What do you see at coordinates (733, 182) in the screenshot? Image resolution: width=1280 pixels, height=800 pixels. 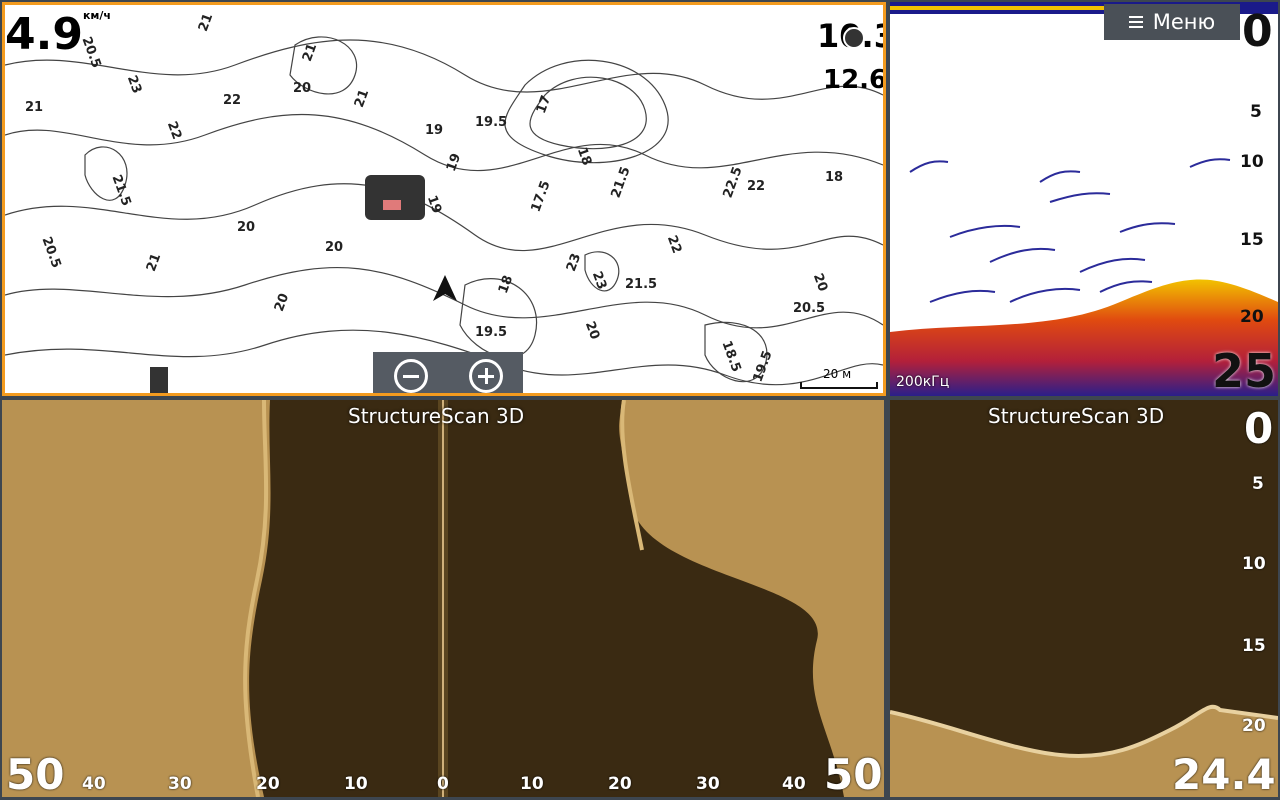 I see `contour-depth-label: 22.5` at bounding box center [733, 182].